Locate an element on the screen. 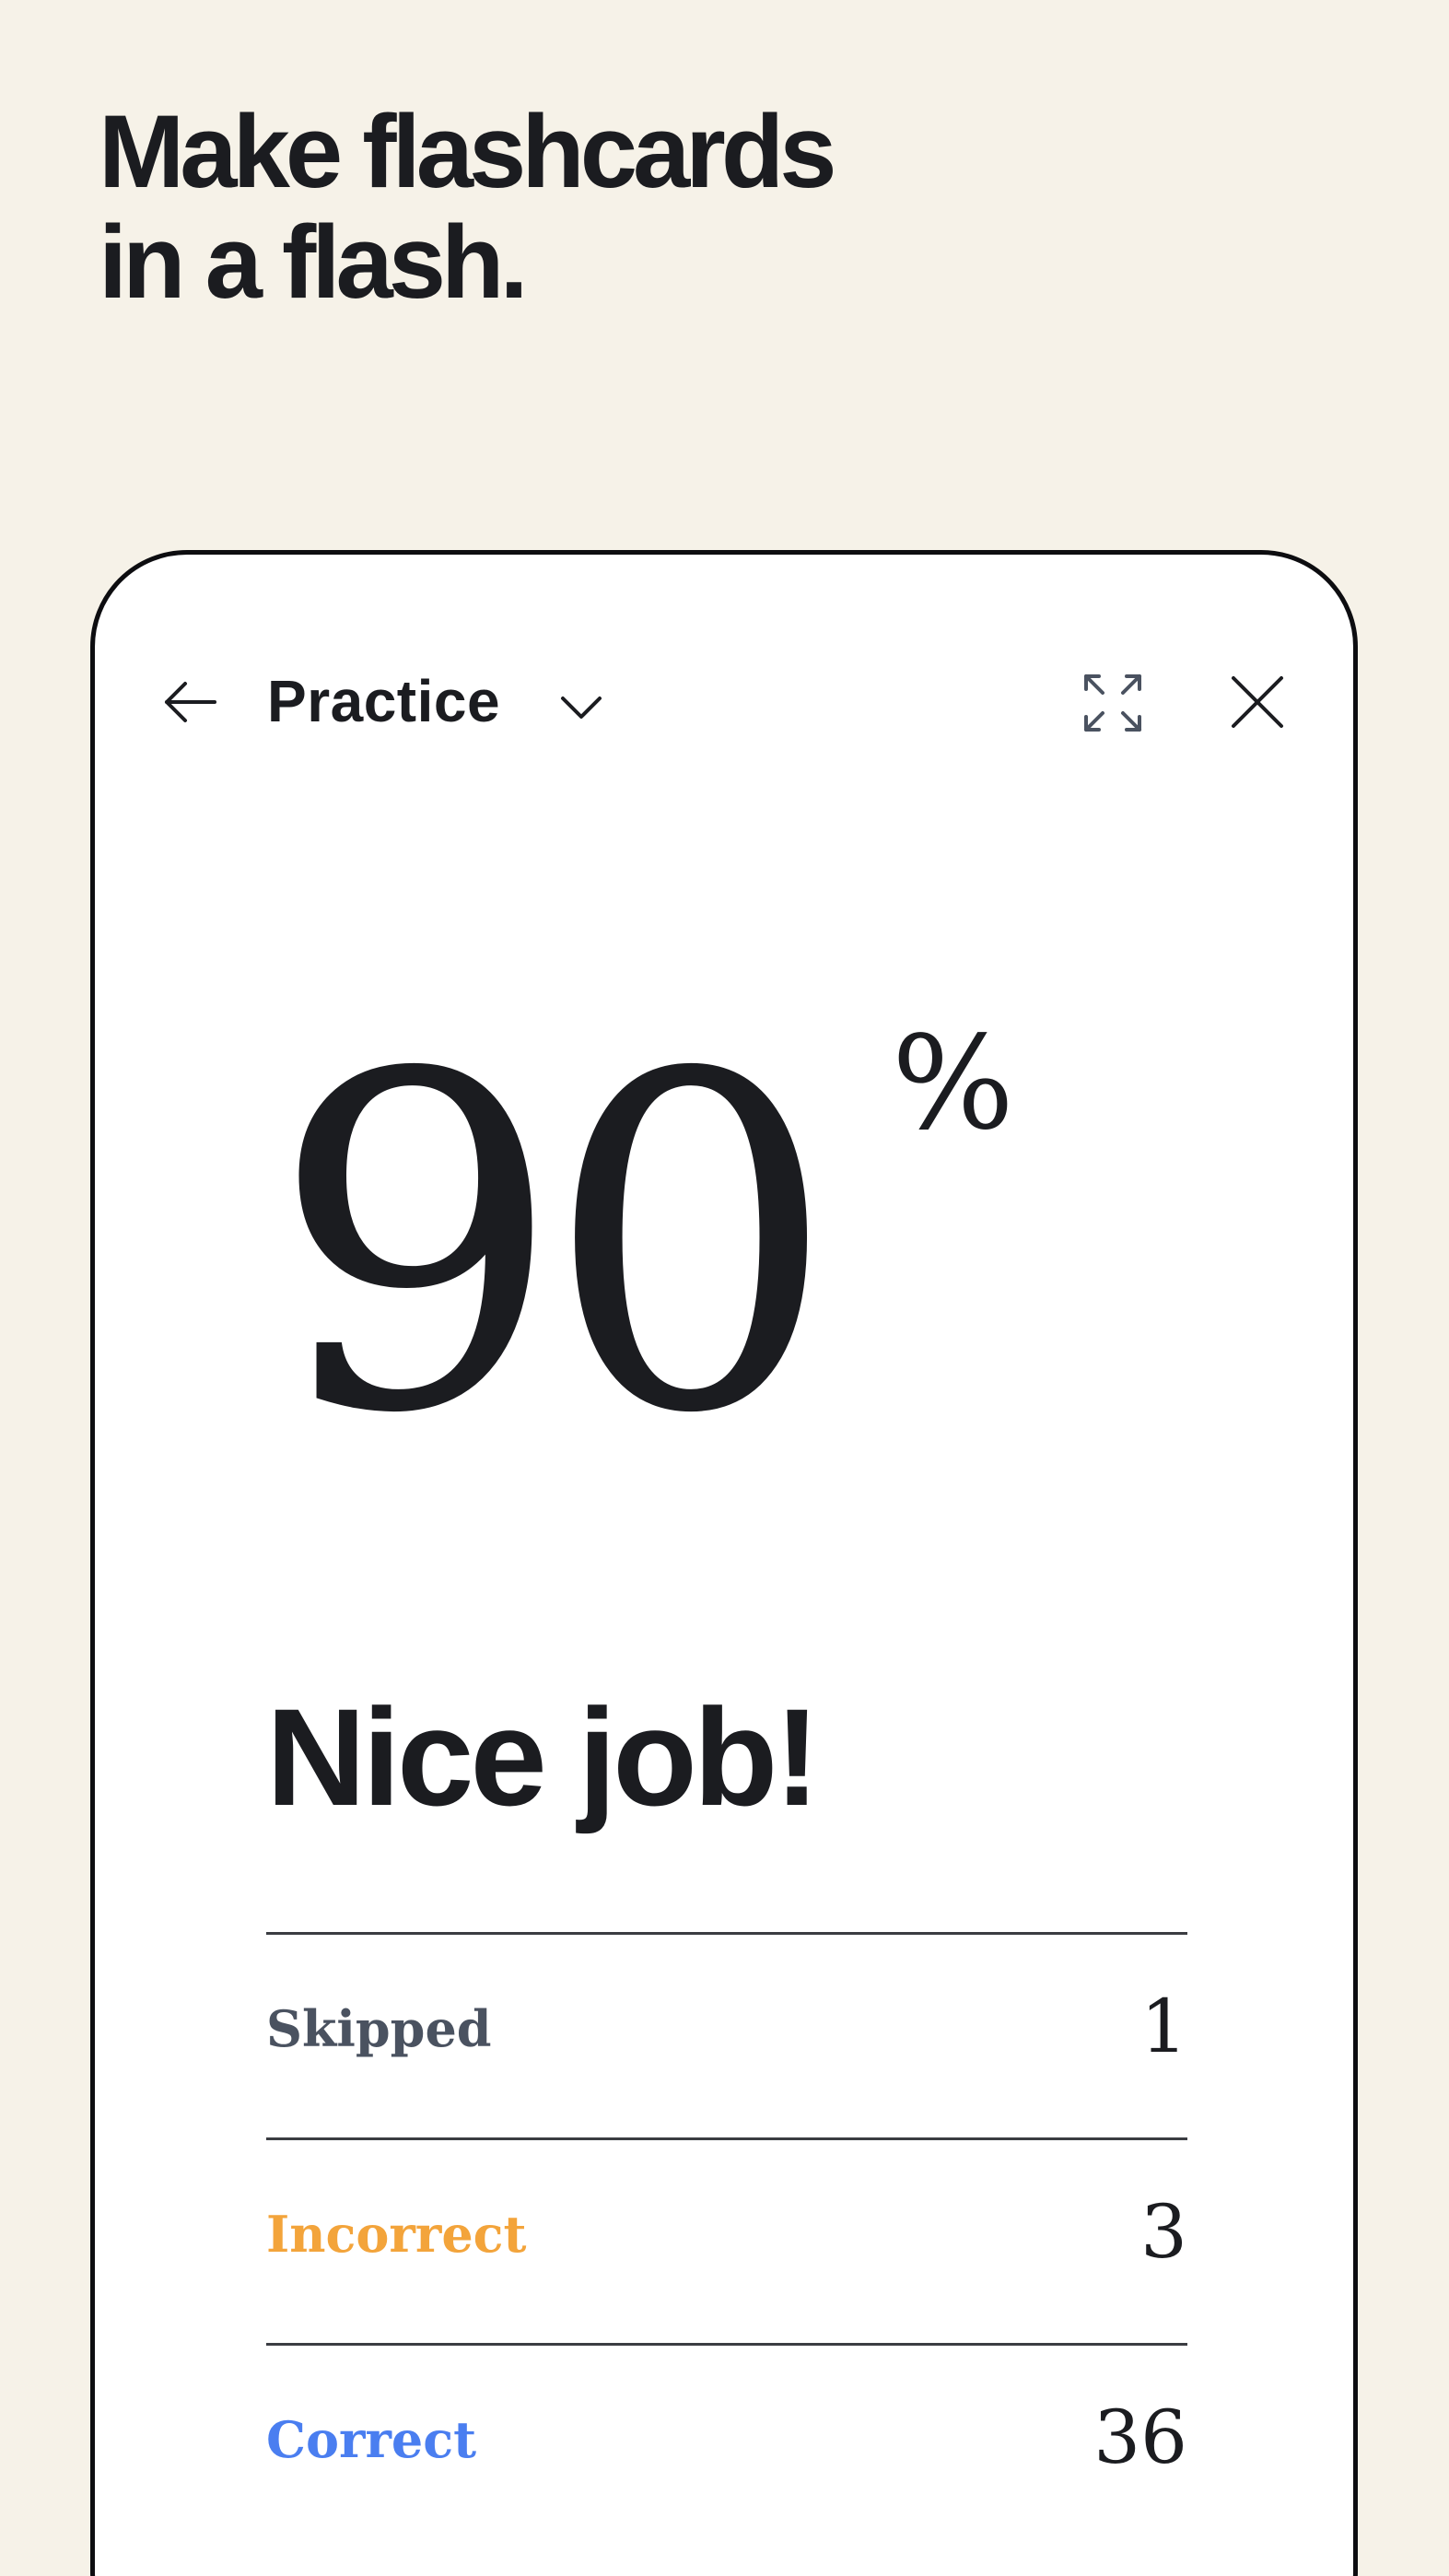 This screenshot has width=1449, height=2576. marketing-headline: Make flashcards in a flash. is located at coordinates (468, 207).